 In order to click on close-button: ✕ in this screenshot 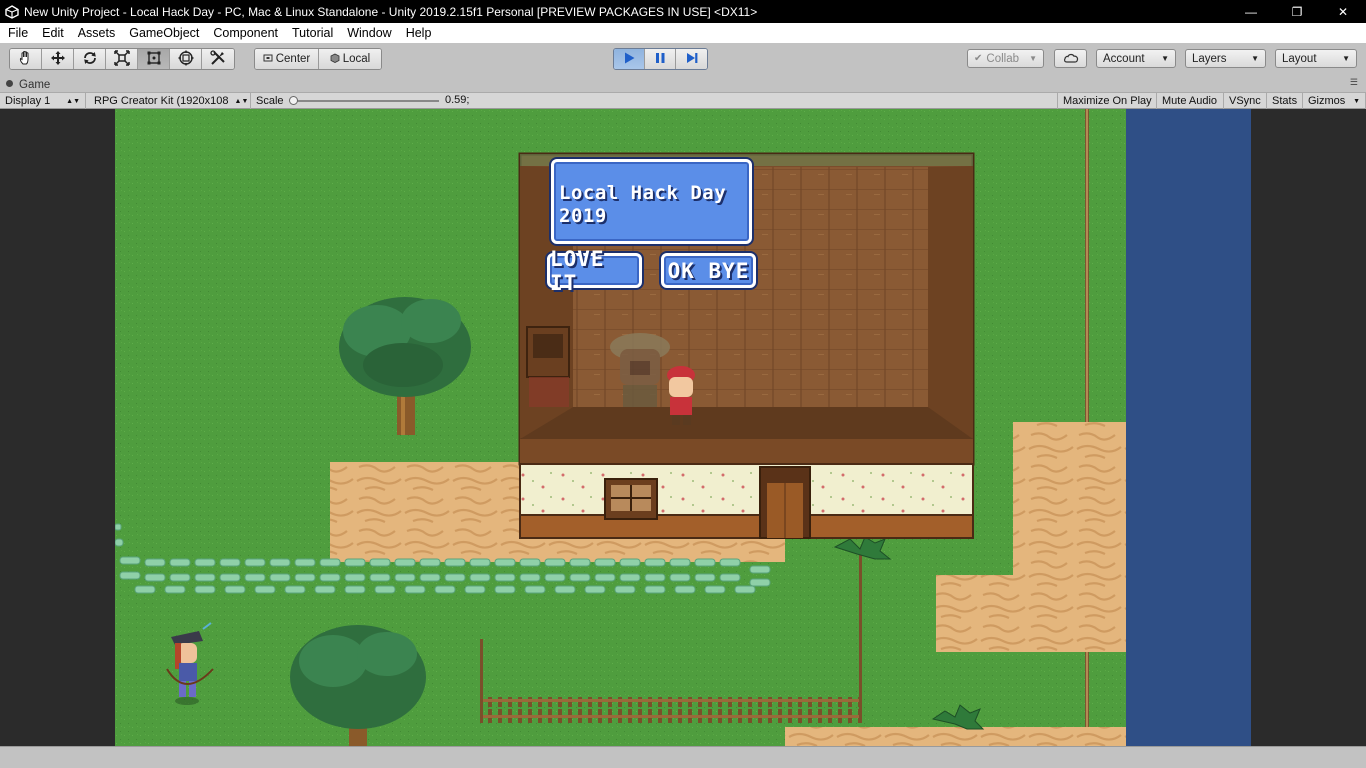, I will do `click(1343, 11)`.